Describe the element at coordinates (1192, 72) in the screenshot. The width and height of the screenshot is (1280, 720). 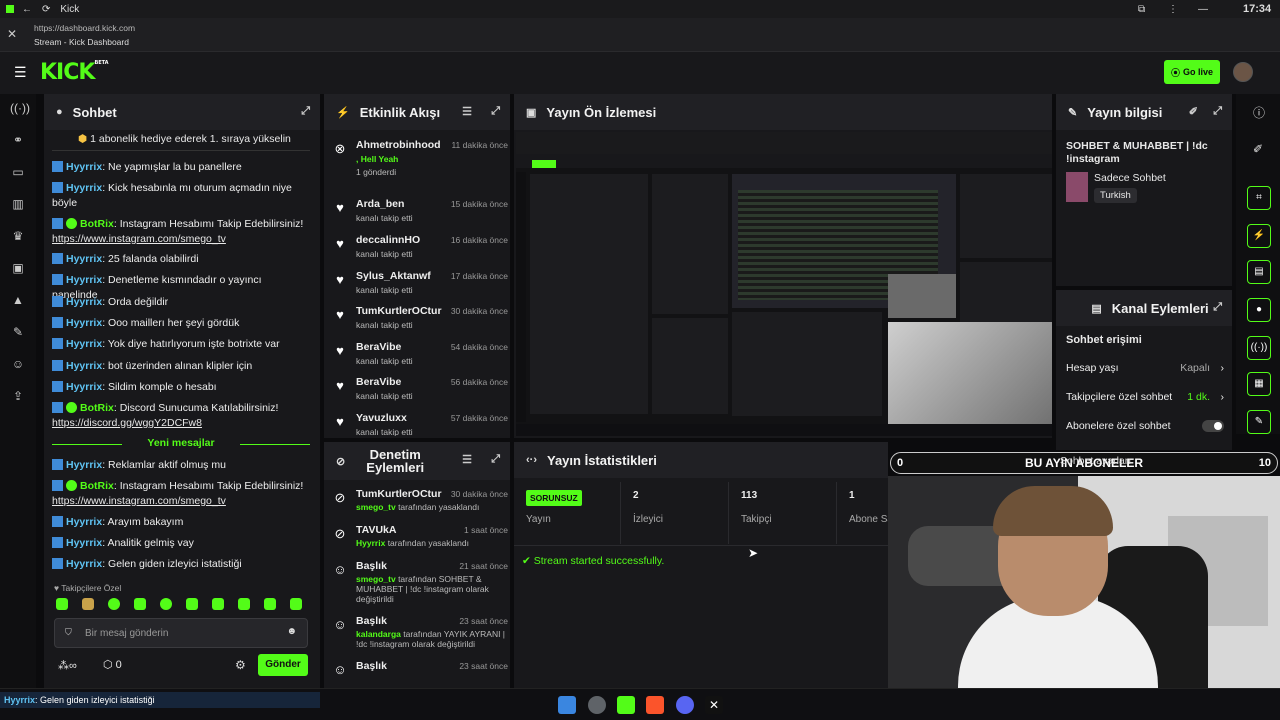
I see `go-live-button: ⦿ Go live` at that location.